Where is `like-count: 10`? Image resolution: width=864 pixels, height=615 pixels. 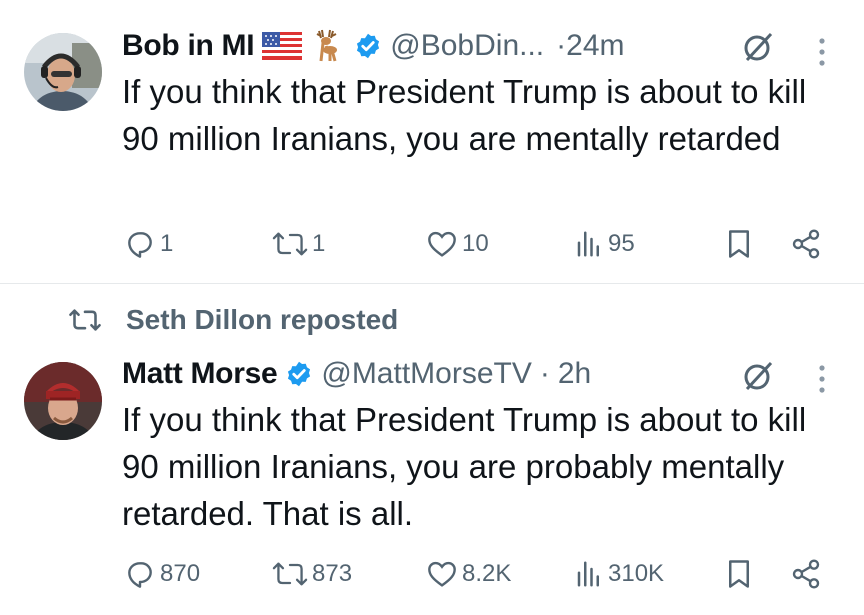 like-count: 10 is located at coordinates (475, 243).